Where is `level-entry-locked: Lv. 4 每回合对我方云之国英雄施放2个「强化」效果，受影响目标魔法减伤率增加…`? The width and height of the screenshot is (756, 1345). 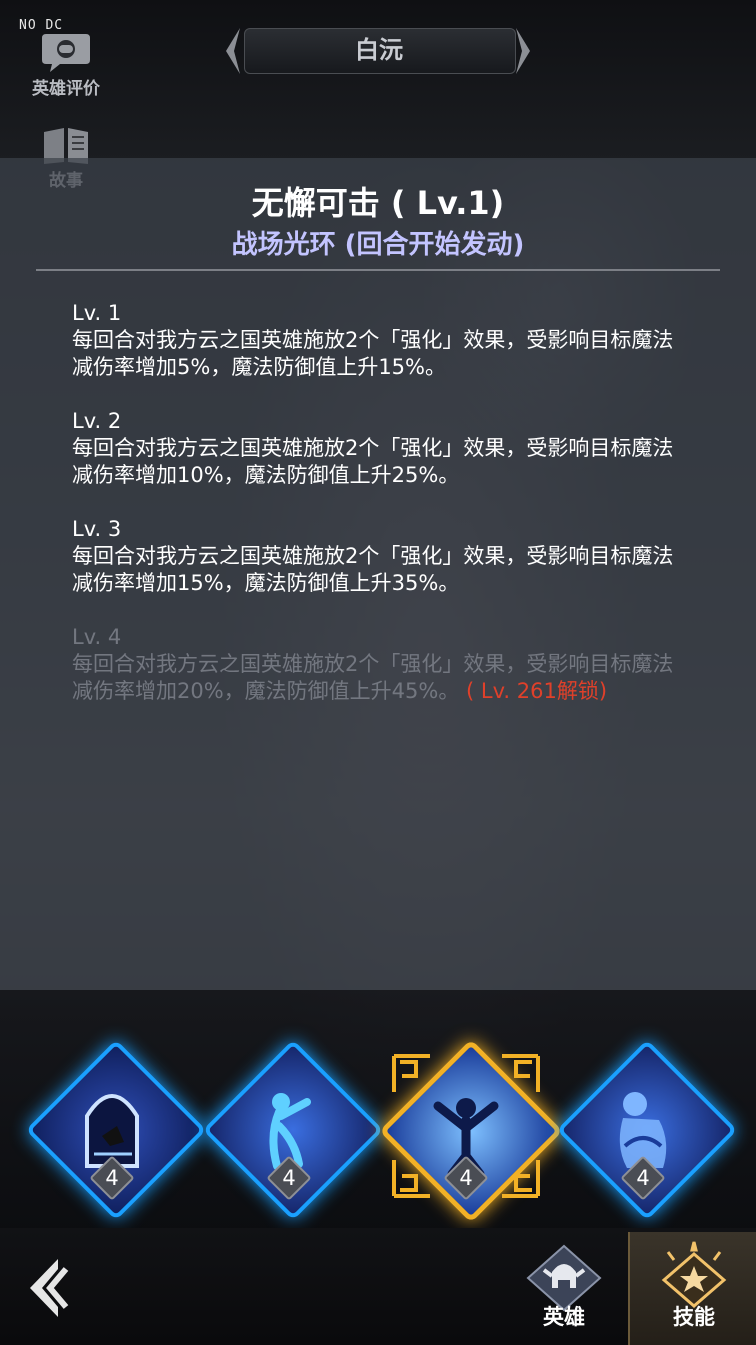 level-entry-locked: Lv. 4 每回合对我方云之国英雄施放2个「强化」效果，受影响目标魔法减伤率增加… is located at coordinates (377, 664).